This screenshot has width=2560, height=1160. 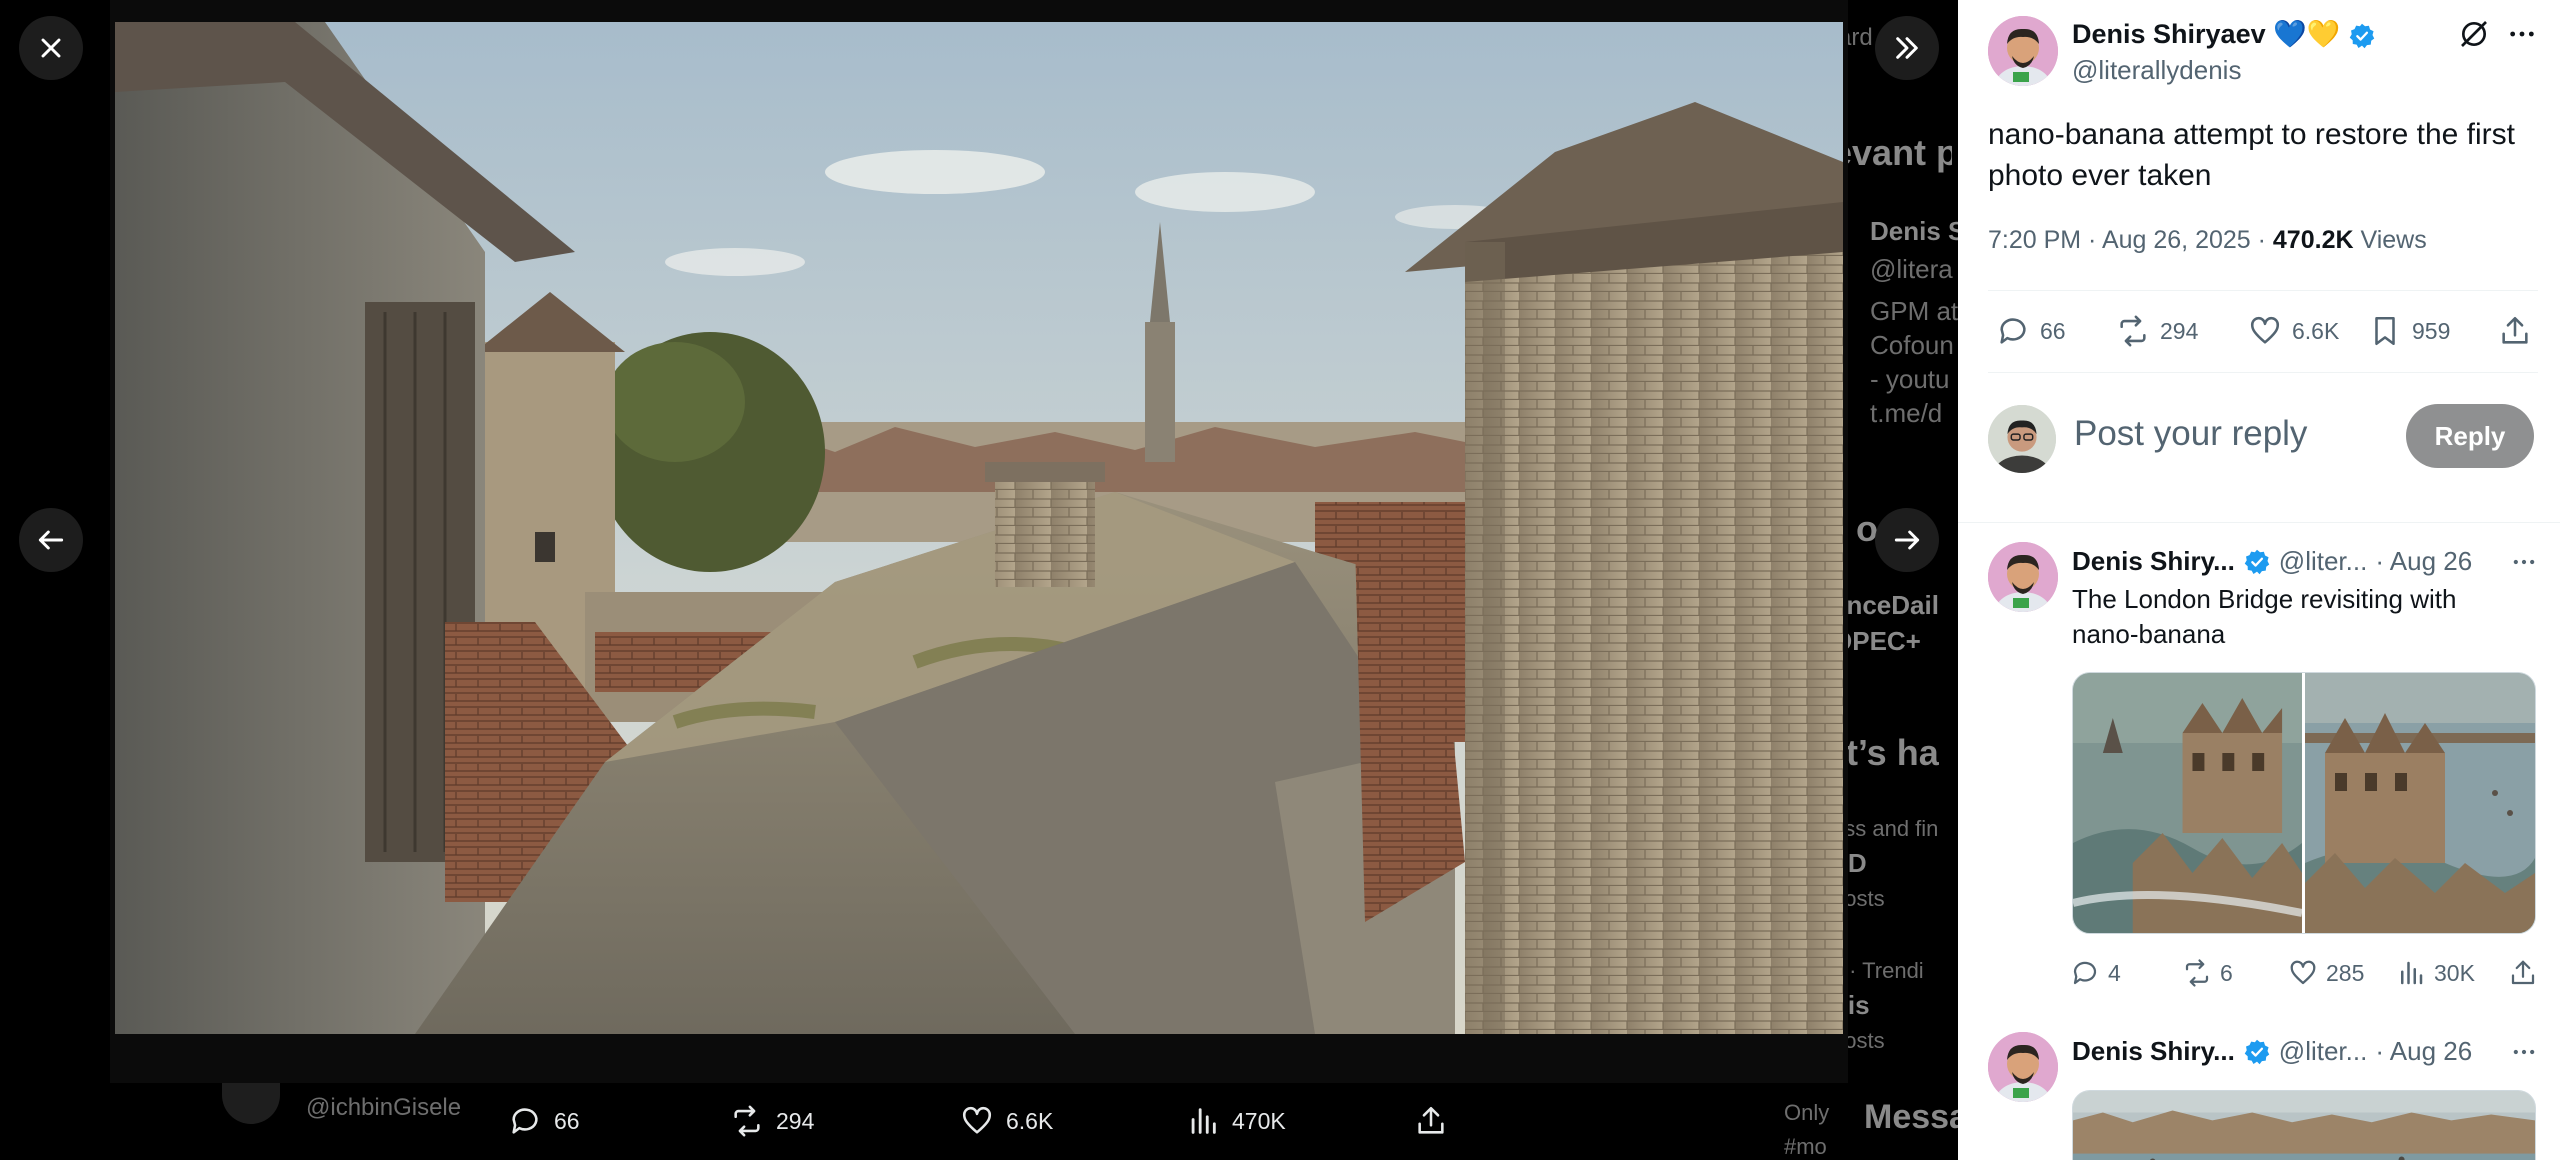 I want to click on reply-1-header: Denis Shiry... @liter... · Aug 26, so click(x=2272, y=561).